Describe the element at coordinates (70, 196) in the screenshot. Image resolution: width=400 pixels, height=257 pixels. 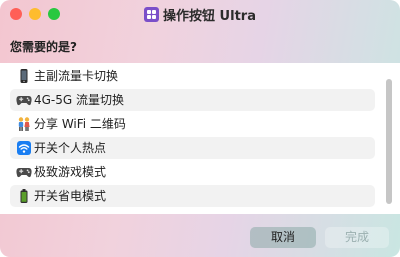
I see `list-item-label: 开关省电模式` at that location.